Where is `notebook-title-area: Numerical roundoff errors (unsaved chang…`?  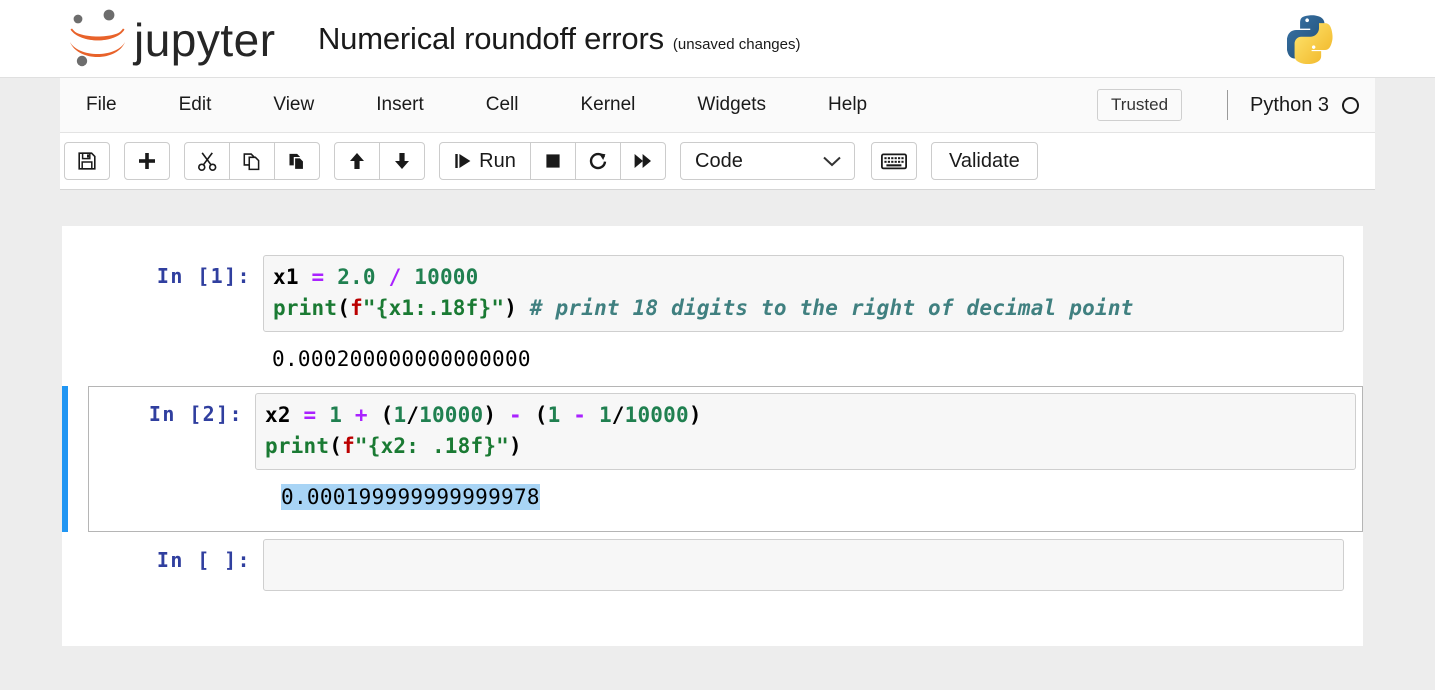
notebook-title-area: Numerical roundoff errors (unsaved chang… is located at coordinates (559, 39).